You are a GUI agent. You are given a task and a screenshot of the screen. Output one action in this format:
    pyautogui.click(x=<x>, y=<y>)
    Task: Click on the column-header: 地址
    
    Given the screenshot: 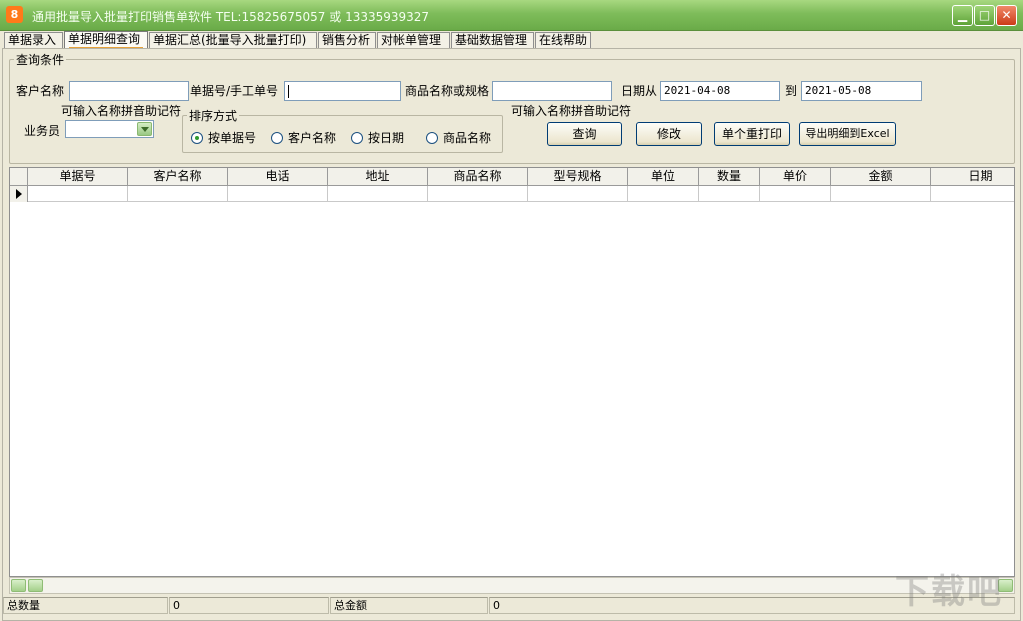 What is the action you would take?
    pyautogui.click(x=378, y=177)
    